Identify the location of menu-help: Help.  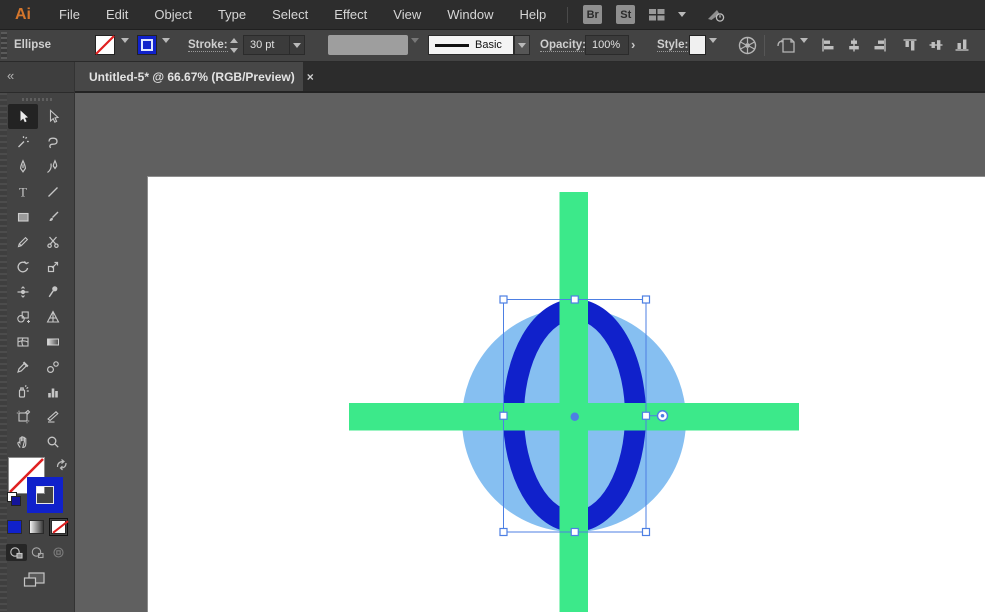
(532, 14).